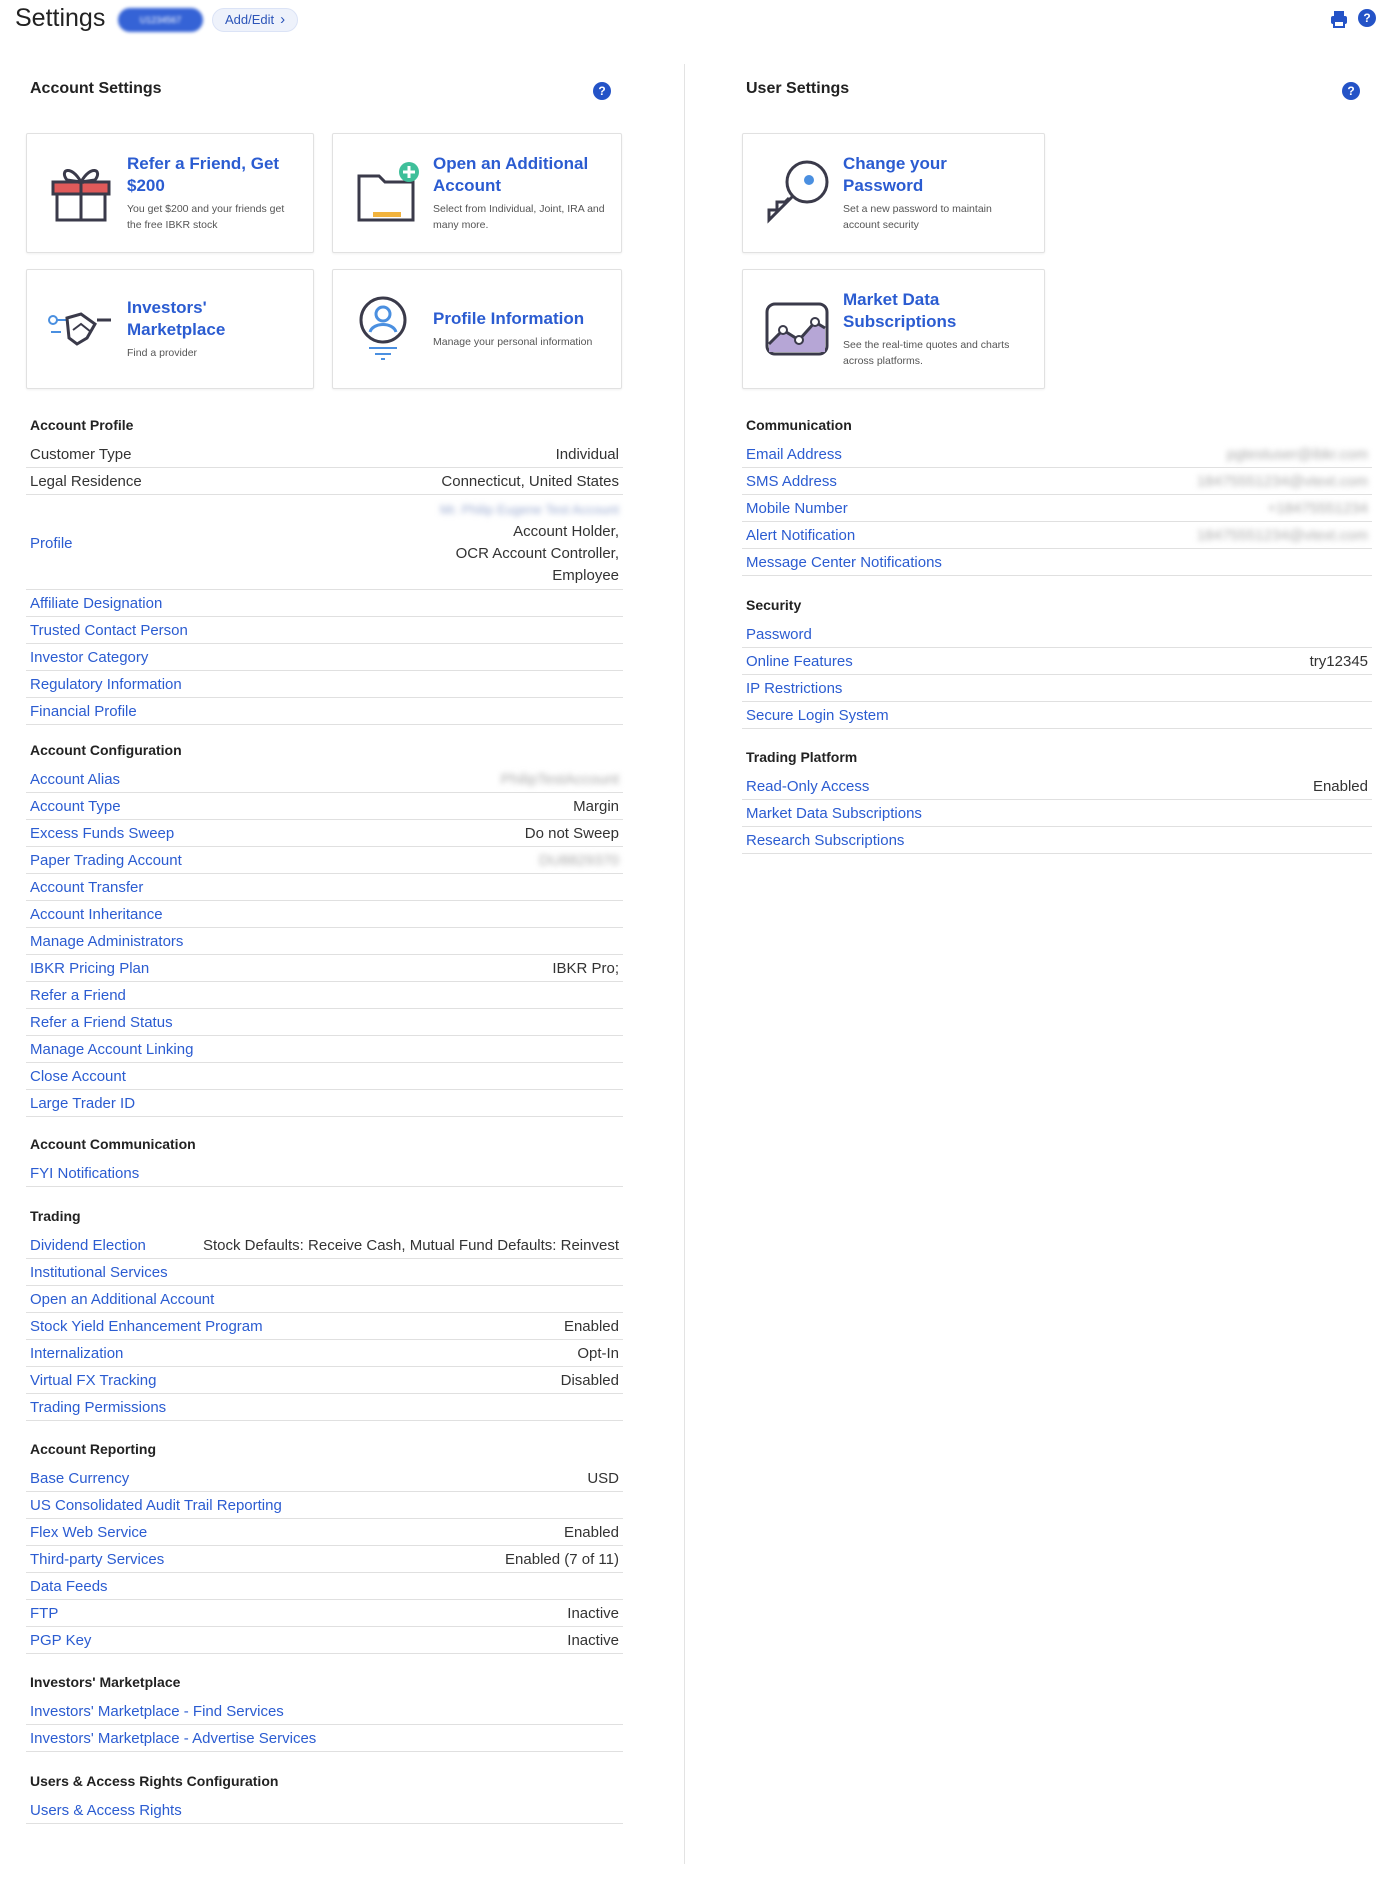 The image size is (1395, 1899). What do you see at coordinates (779, 634) in the screenshot?
I see `password-link: Password` at bounding box center [779, 634].